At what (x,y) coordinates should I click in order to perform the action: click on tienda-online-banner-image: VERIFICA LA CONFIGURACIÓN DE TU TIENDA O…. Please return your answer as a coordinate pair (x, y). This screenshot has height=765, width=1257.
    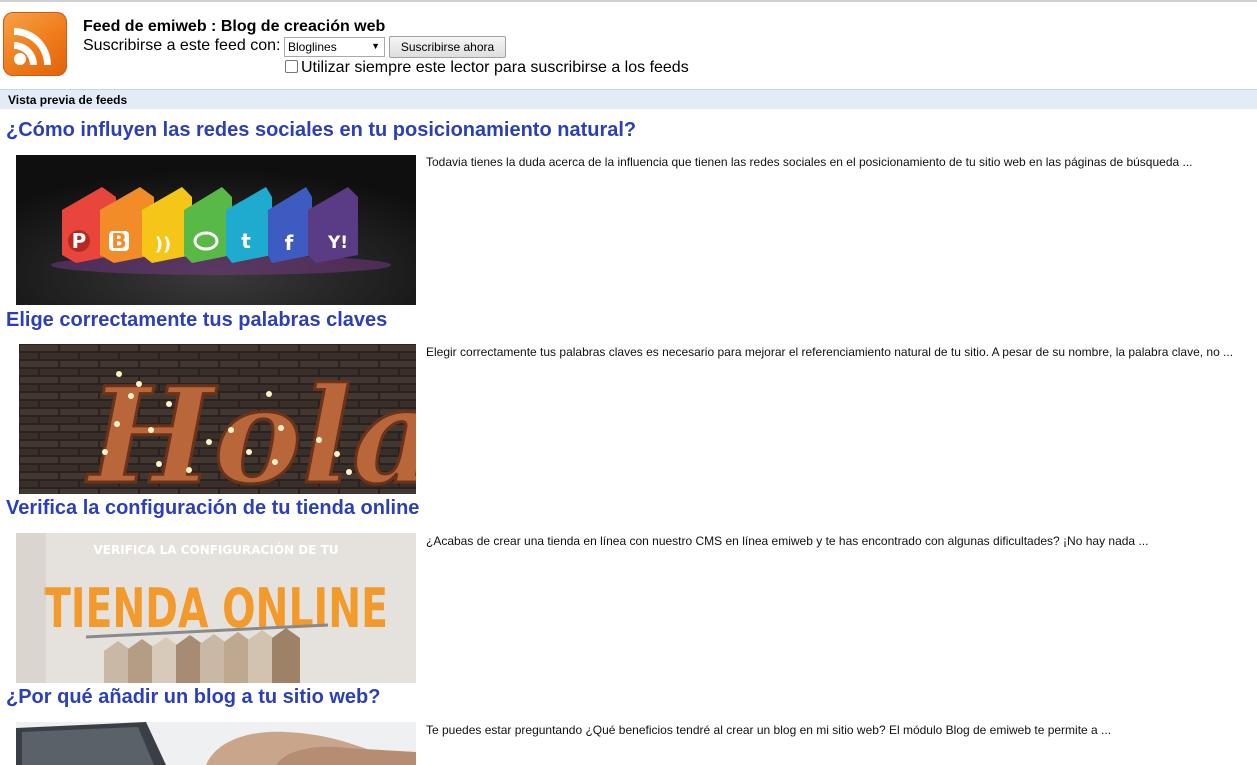
    Looking at the image, I should click on (216, 608).